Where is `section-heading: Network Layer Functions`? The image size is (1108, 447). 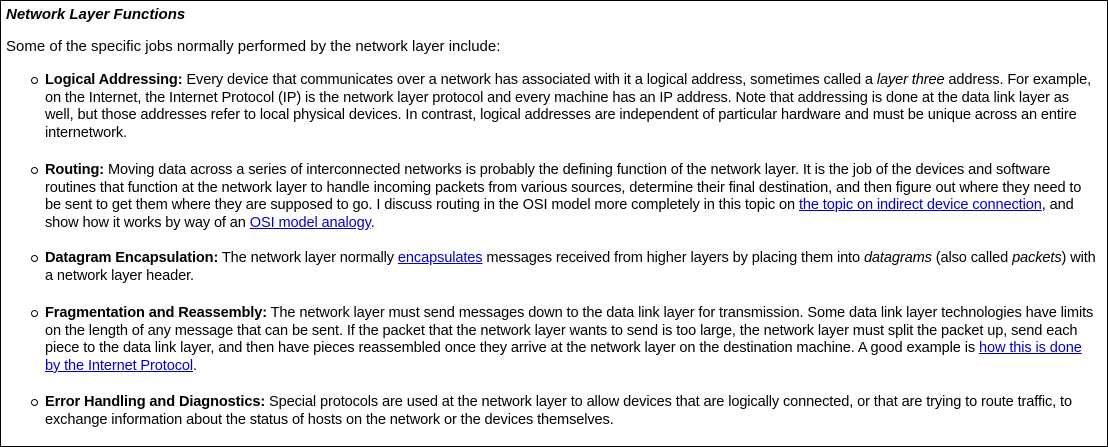 section-heading: Network Layer Functions is located at coordinates (96, 14).